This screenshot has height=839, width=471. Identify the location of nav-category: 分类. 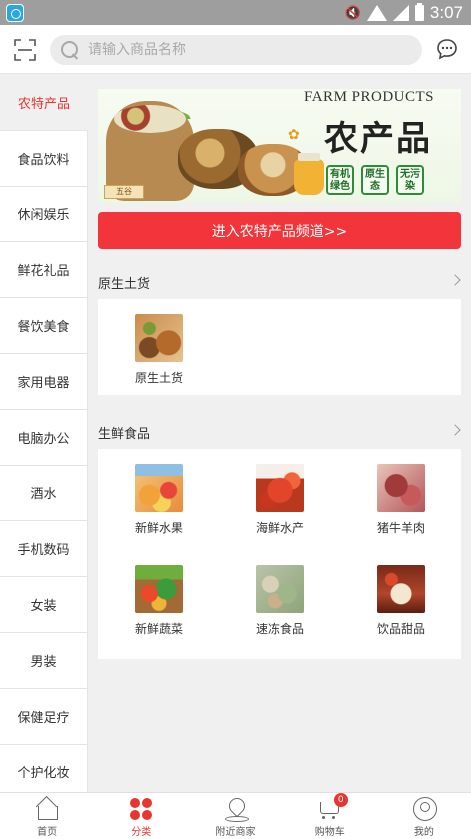
(141, 816).